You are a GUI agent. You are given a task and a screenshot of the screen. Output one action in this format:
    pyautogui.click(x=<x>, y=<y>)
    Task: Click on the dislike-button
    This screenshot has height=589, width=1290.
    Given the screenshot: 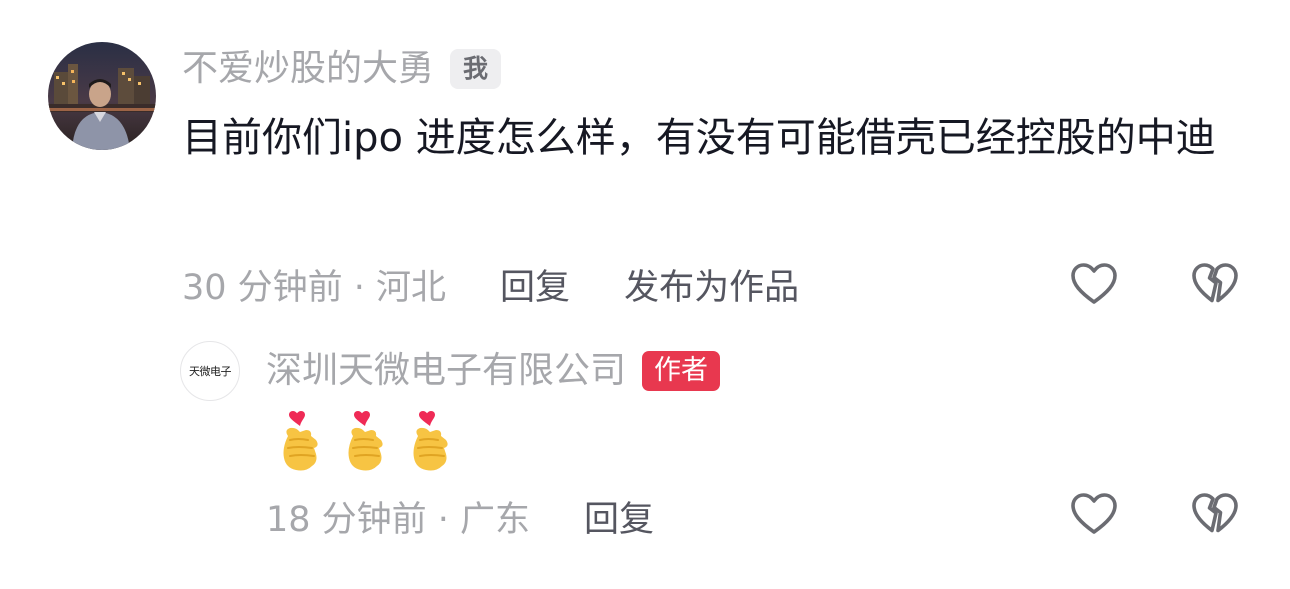 What is the action you would take?
    pyautogui.click(x=1215, y=284)
    